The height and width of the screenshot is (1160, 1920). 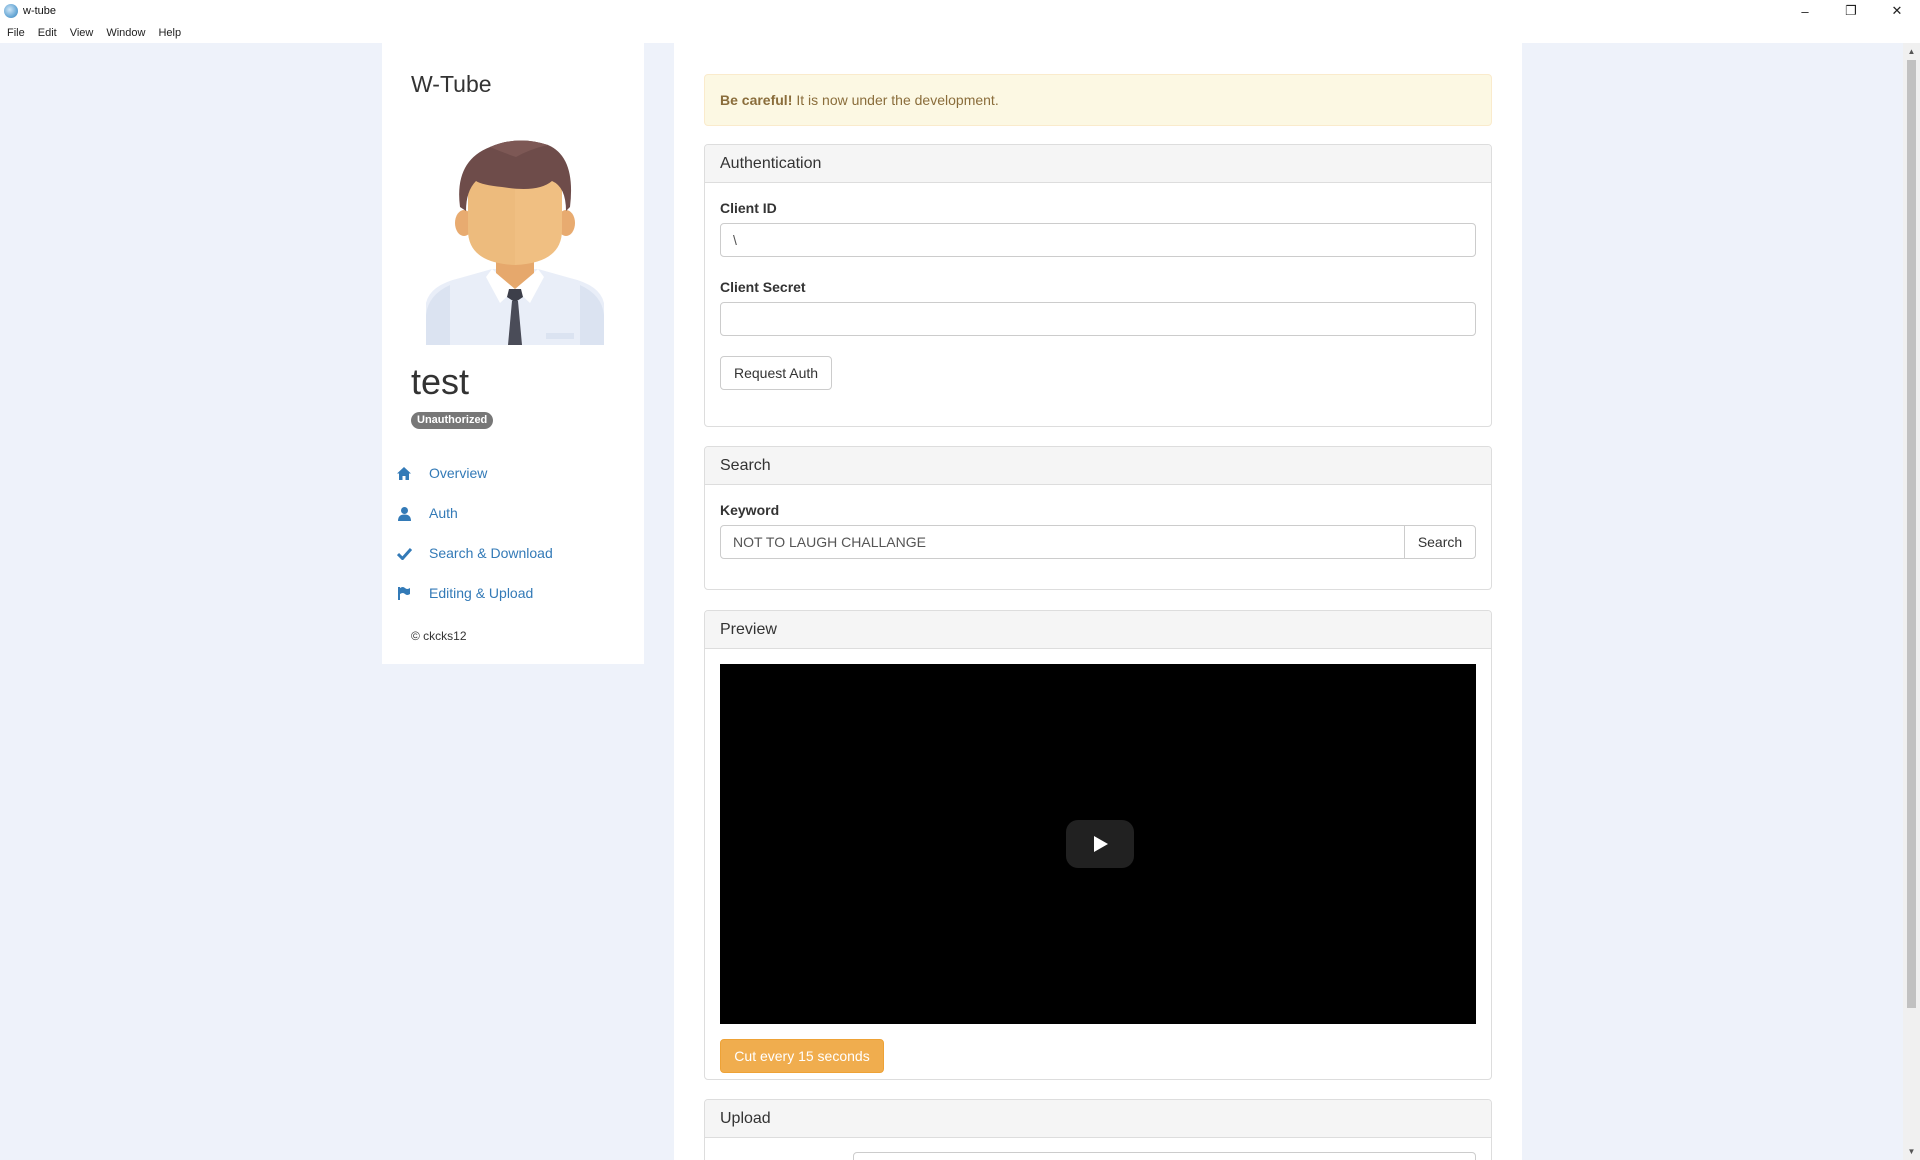 I want to click on brand-title: W-Tube, so click(x=451, y=84).